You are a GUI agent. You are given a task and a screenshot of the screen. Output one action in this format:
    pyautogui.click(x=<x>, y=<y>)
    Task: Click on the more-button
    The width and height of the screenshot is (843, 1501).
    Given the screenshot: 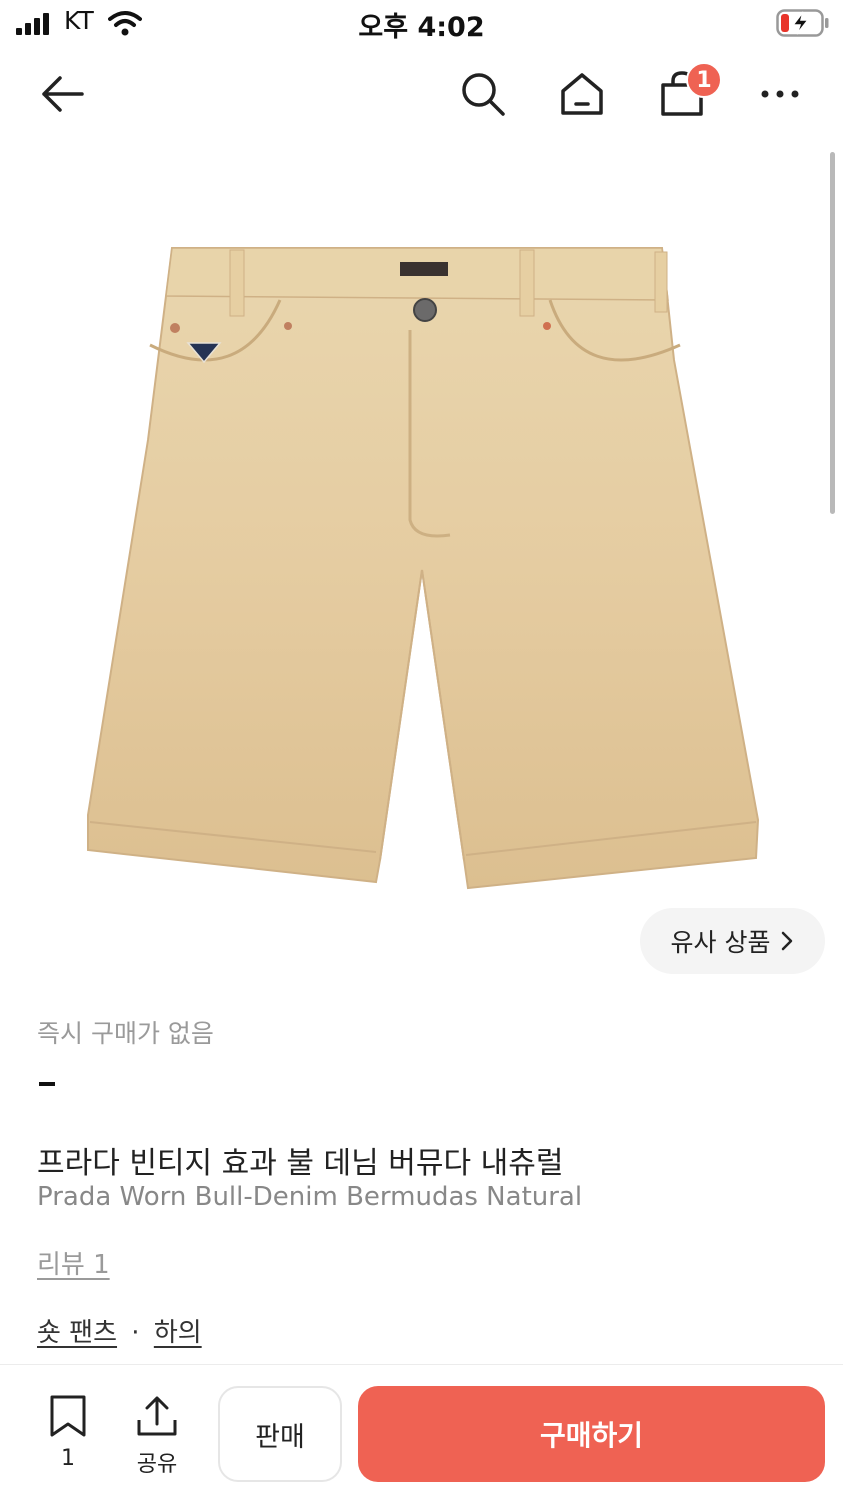 What is the action you would take?
    pyautogui.click(x=780, y=94)
    